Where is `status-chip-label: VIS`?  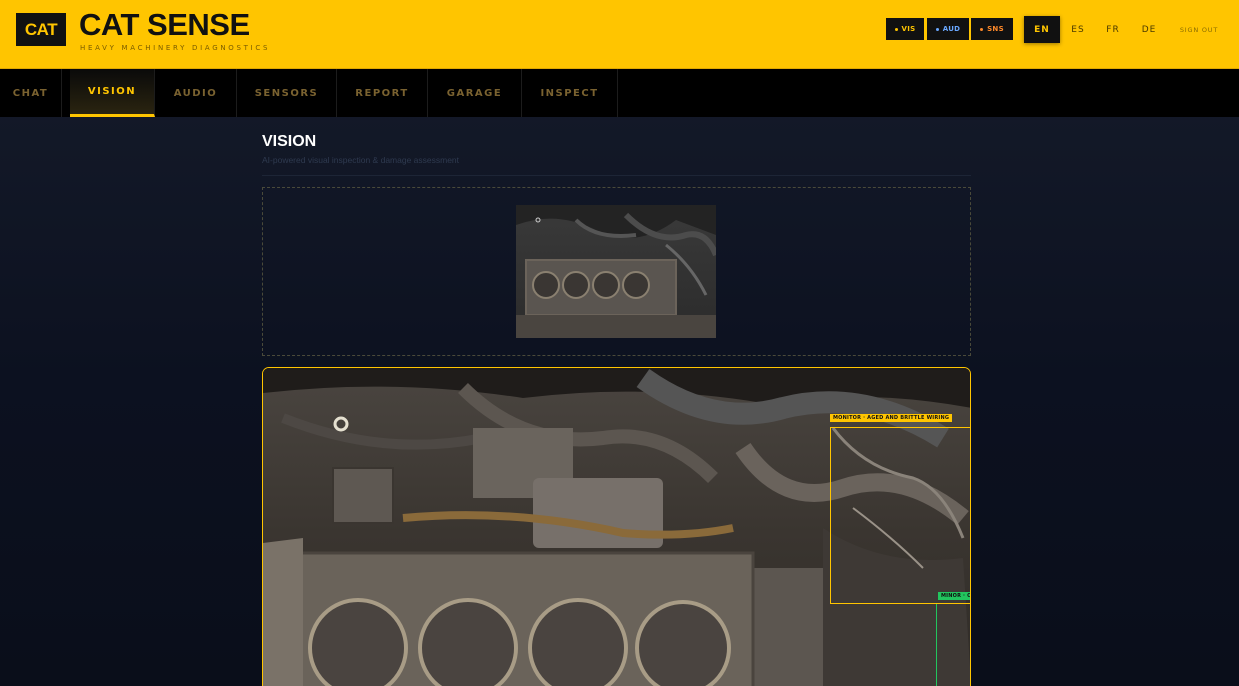
status-chip-label: VIS is located at coordinates (908, 29).